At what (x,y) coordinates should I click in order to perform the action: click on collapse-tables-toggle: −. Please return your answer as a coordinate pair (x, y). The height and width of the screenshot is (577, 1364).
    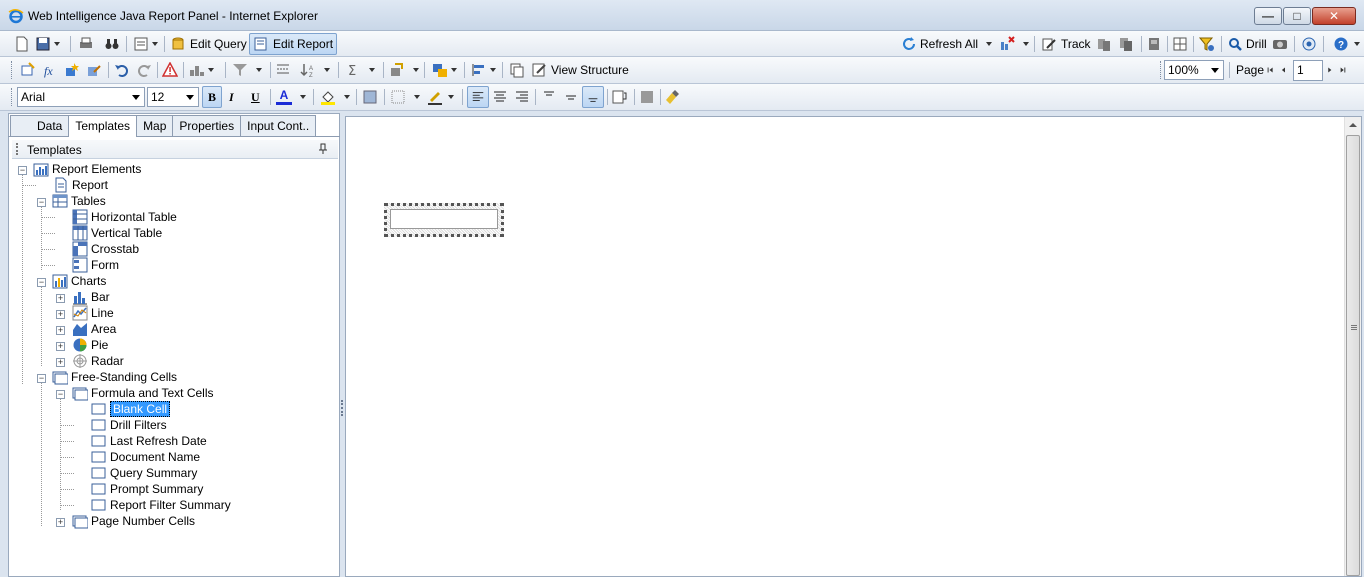
    Looking at the image, I should click on (41, 202).